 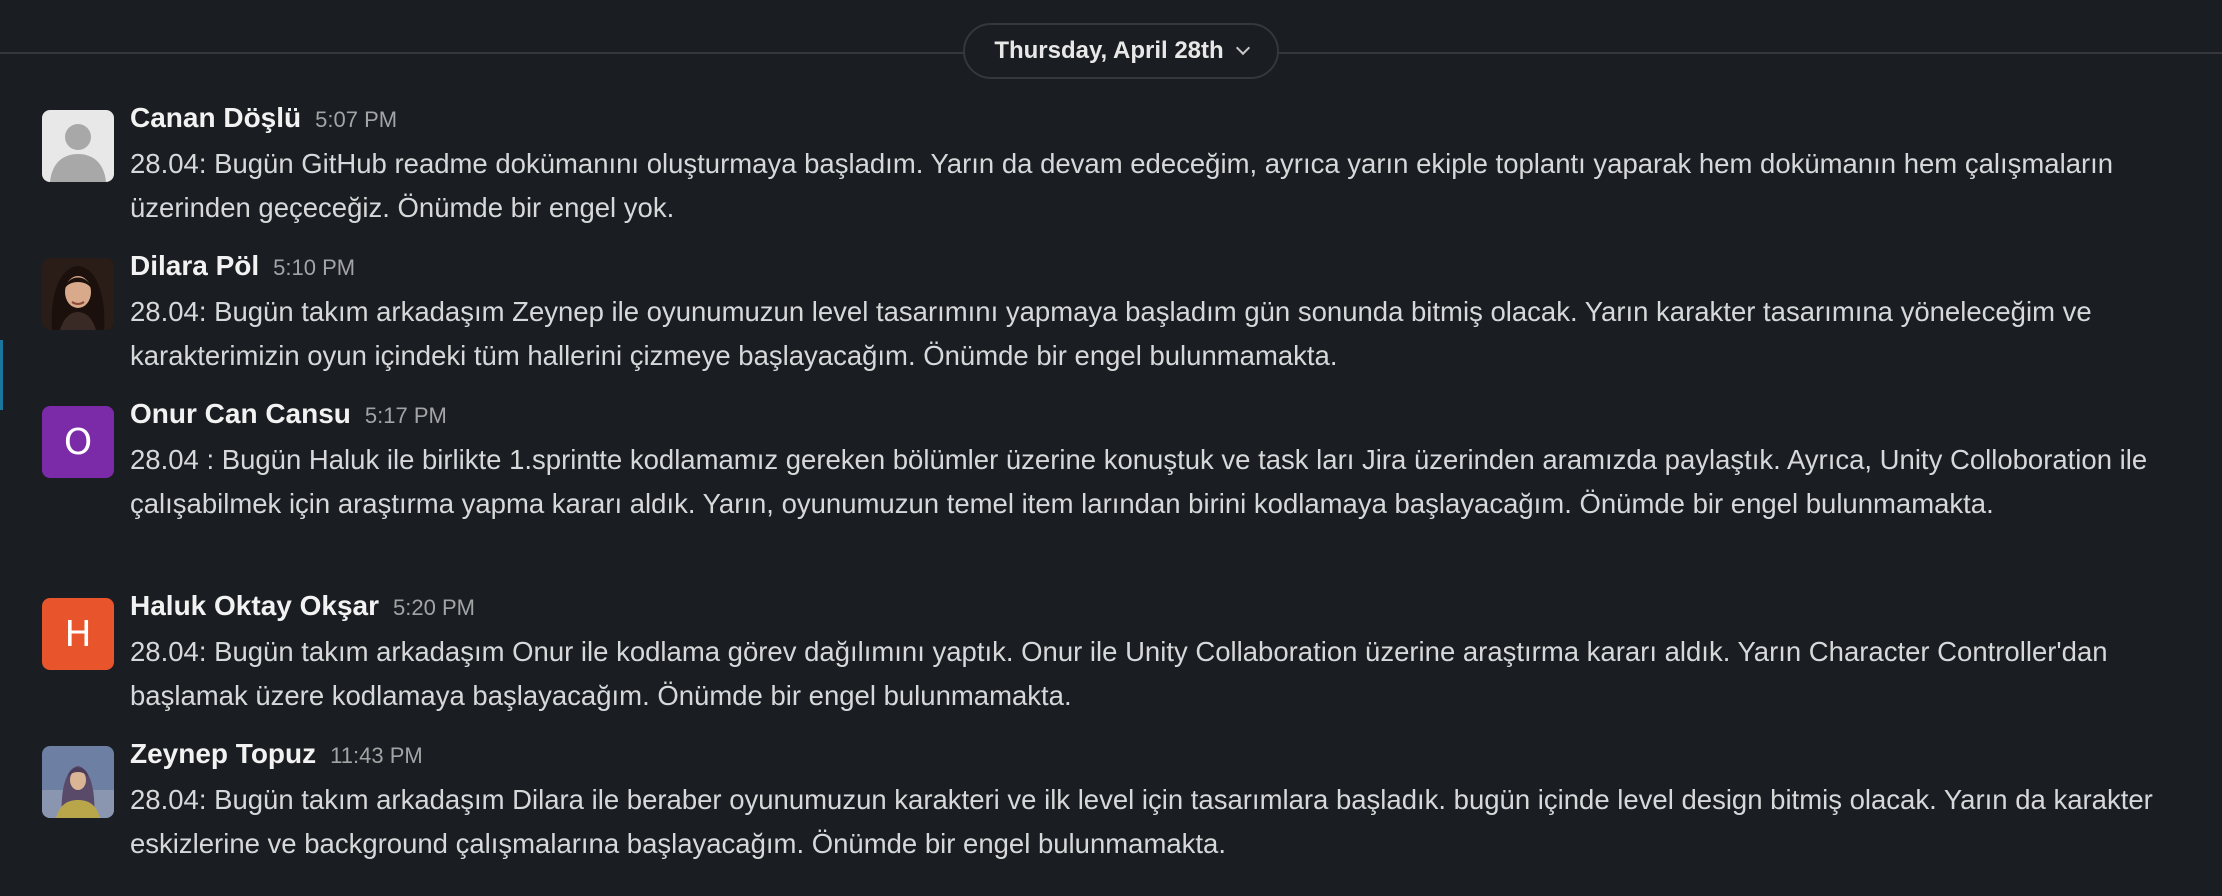 I want to click on scroll-indicator, so click(x=1, y=375).